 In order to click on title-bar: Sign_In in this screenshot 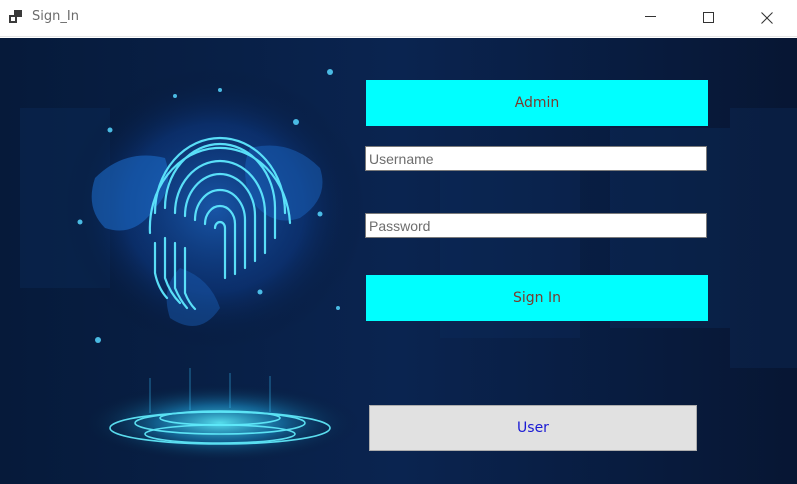, I will do `click(398, 18)`.